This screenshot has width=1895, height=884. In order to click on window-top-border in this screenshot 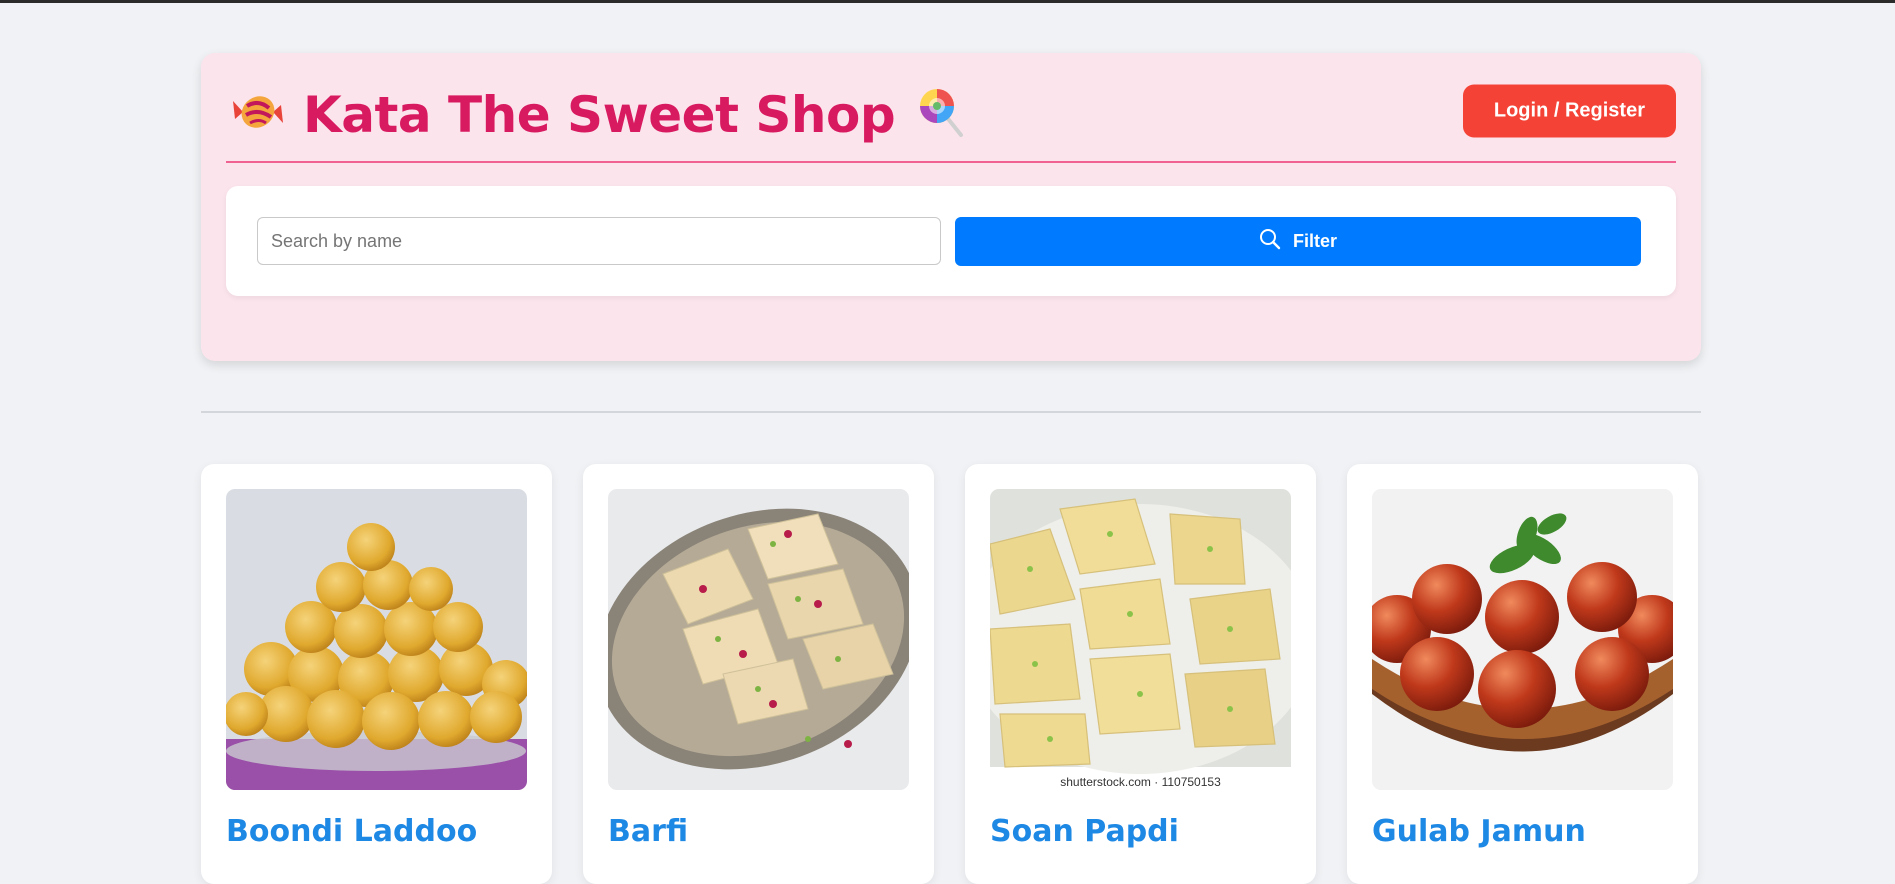, I will do `click(947, 1)`.